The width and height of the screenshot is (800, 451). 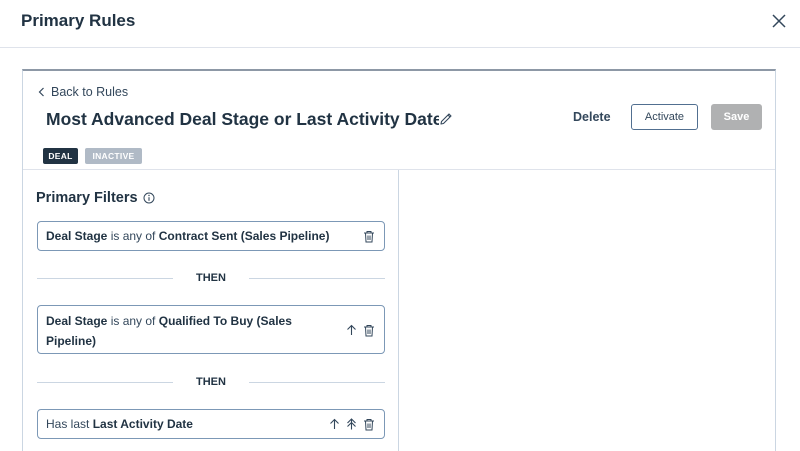 I want to click on modal-header: Primary Rules, so click(x=400, y=24).